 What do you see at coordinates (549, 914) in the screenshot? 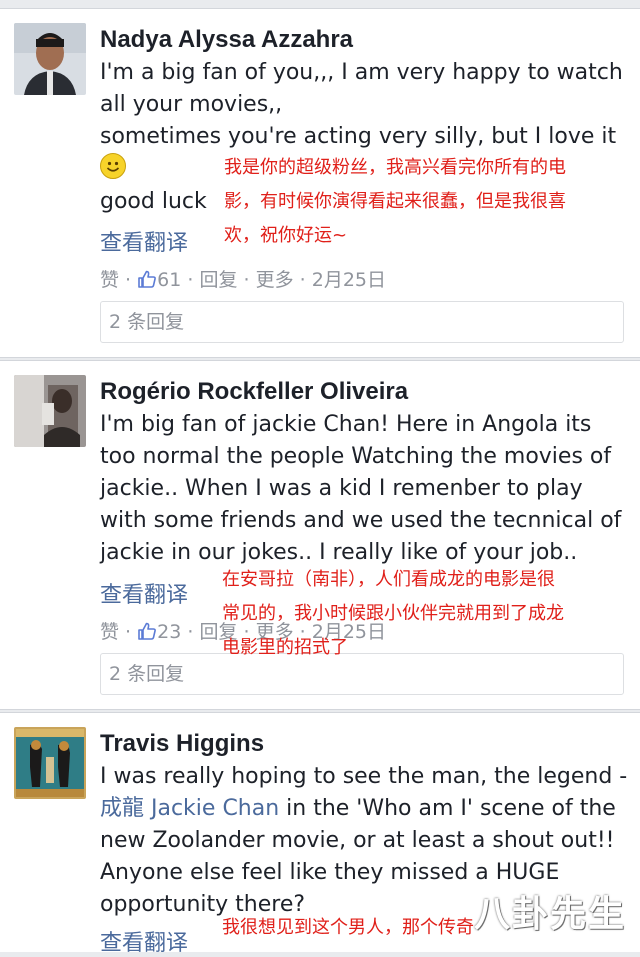
I see `watermark-logo: 八卦先生` at bounding box center [549, 914].